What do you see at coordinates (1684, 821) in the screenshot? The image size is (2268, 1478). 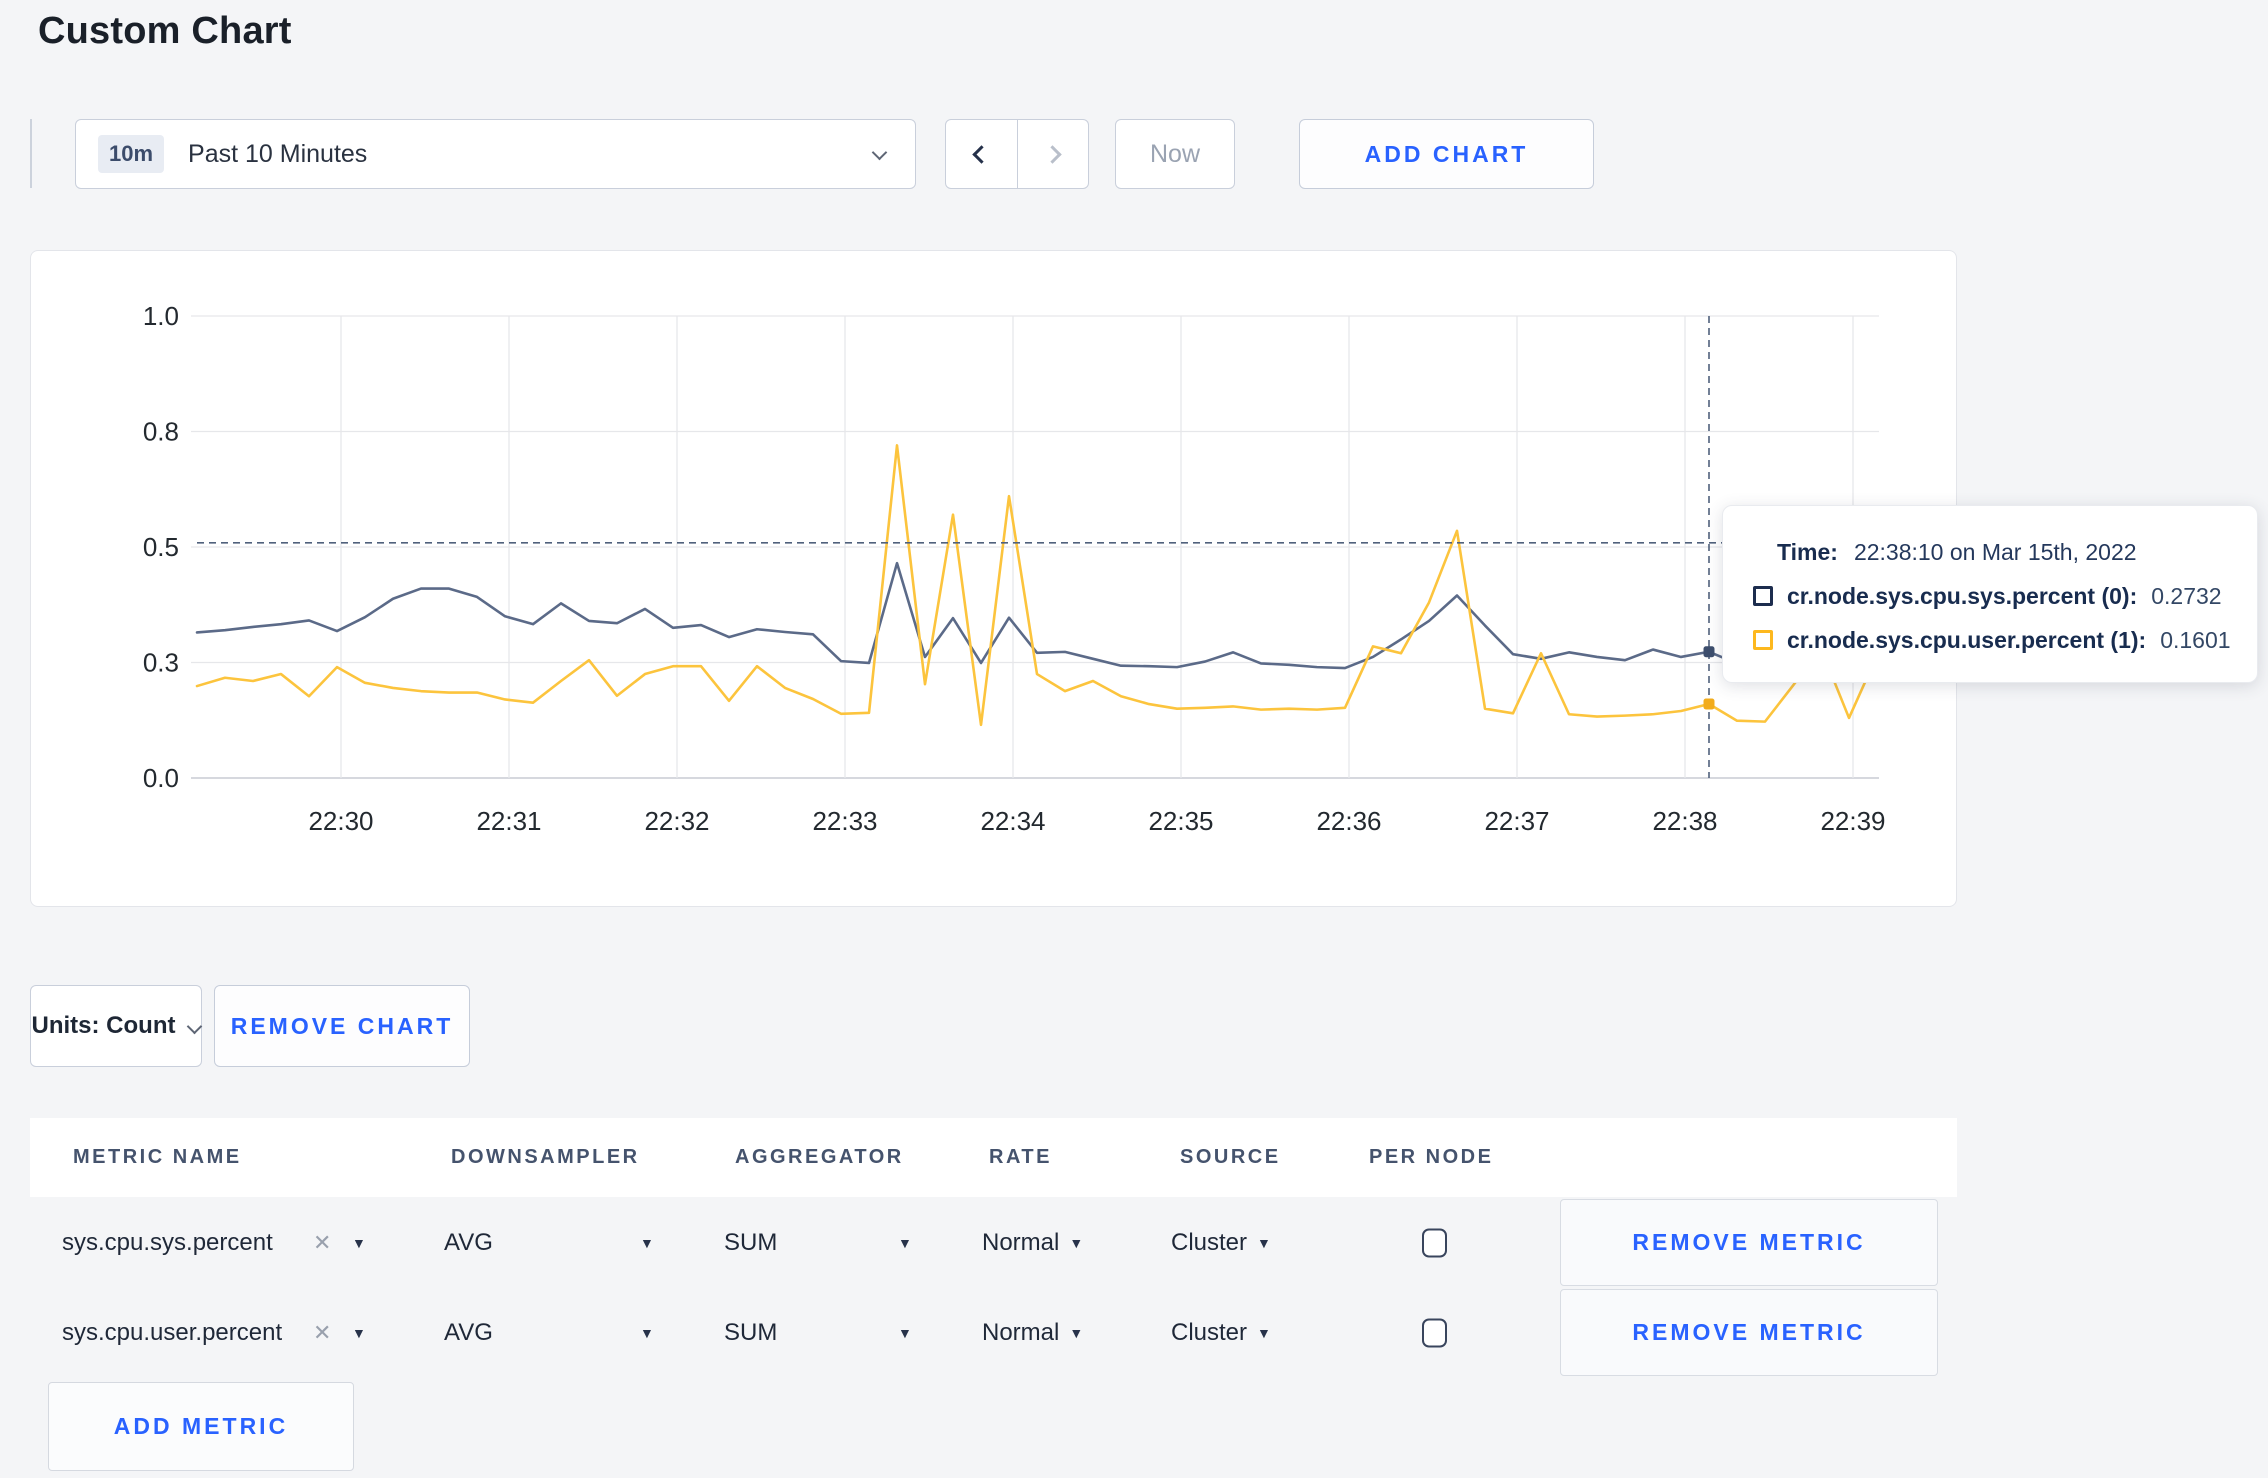 I see `svg-text: 22:38` at bounding box center [1684, 821].